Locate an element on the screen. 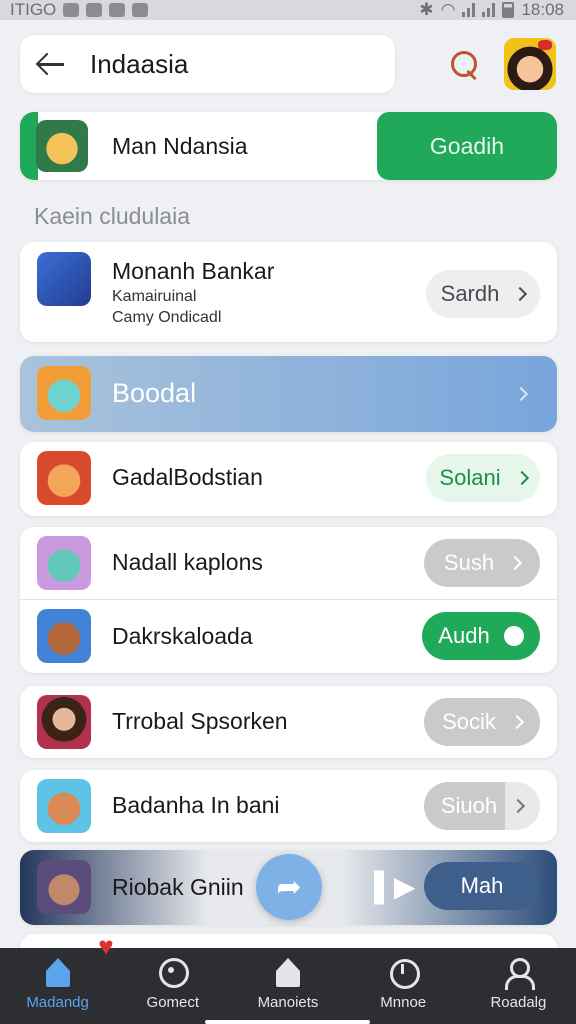 This screenshot has height=1024, width=576. row-action-button: Solani is located at coordinates (483, 478).